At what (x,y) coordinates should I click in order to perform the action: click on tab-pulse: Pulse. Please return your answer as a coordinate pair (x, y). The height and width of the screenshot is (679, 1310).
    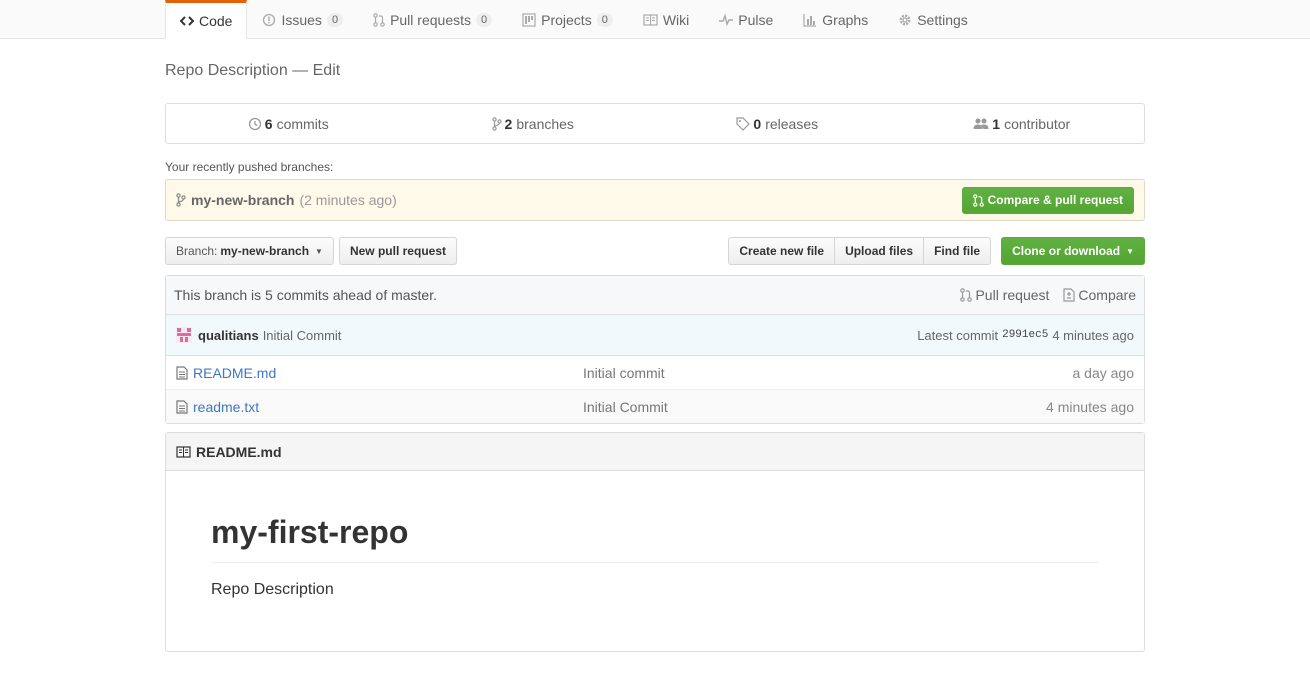
    Looking at the image, I should click on (746, 19).